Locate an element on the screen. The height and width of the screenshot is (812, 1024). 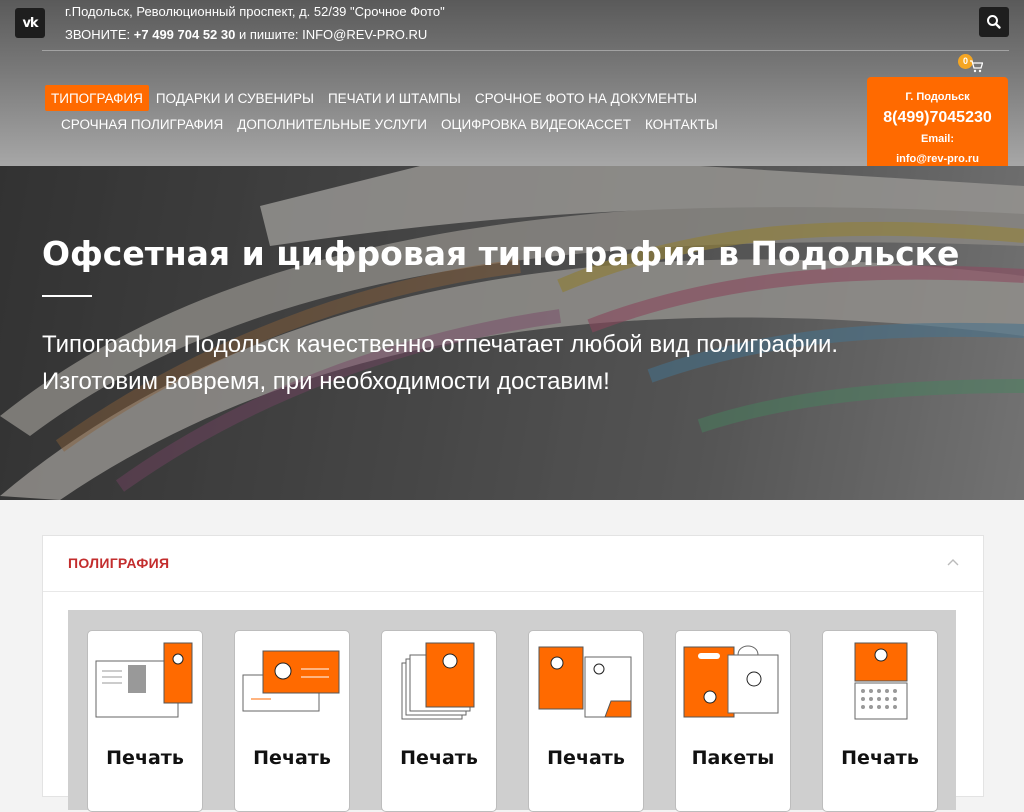
nav-item-video-digitize: ОЦИФРОВКА ВИДЕОКАССЕТ is located at coordinates (536, 124).